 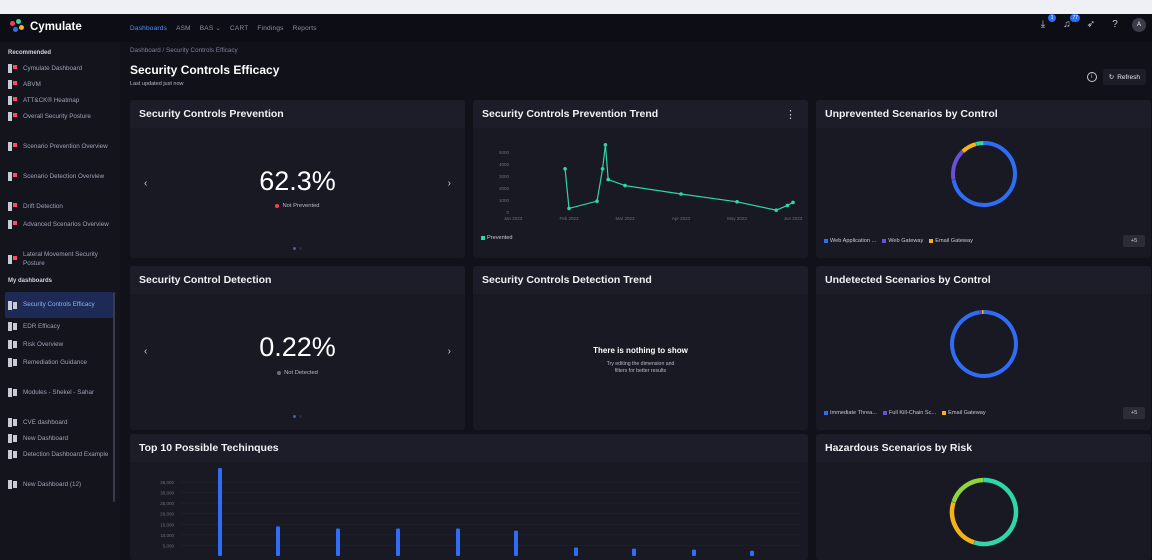 What do you see at coordinates (1124, 77) in the screenshot?
I see `refresh-button: ↻ Refresh` at bounding box center [1124, 77].